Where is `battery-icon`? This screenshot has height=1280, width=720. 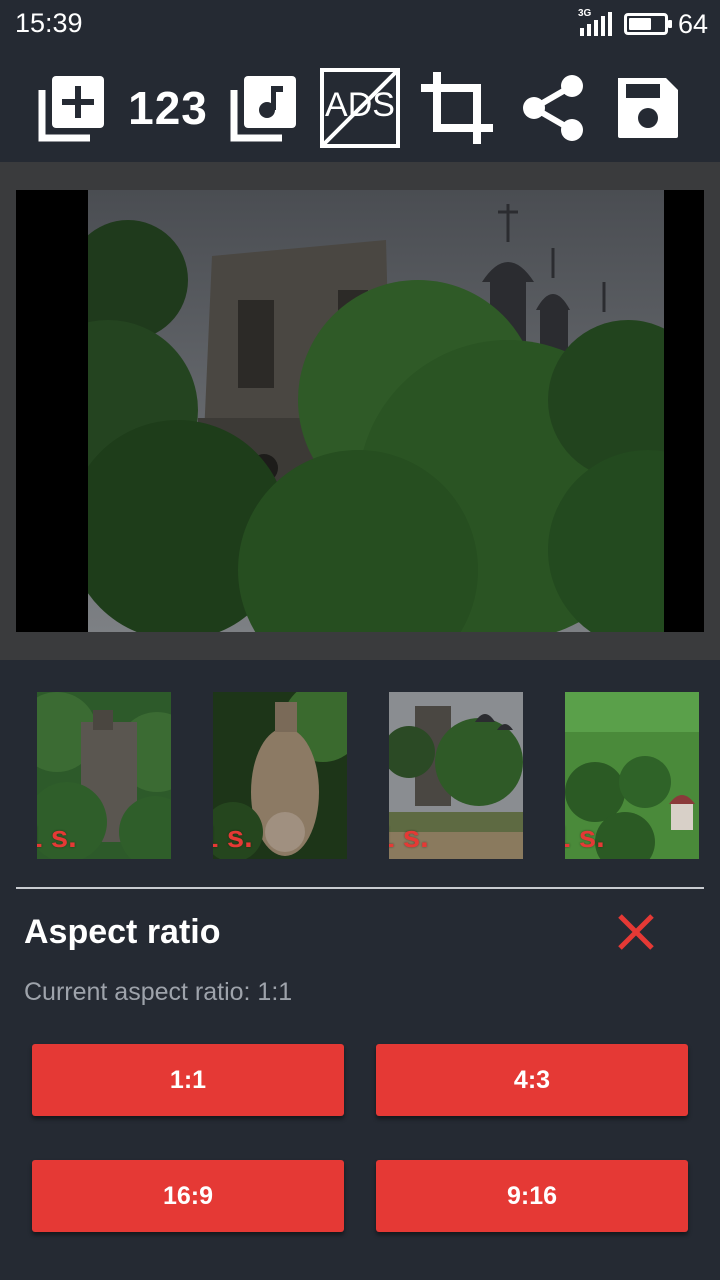
battery-icon is located at coordinates (647, 24).